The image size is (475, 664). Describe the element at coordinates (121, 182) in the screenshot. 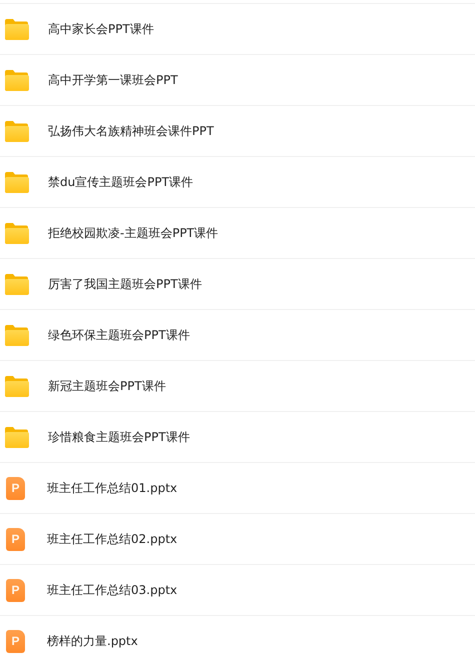

I see `file-name: 禁du宣传主题班会PPT课件` at that location.